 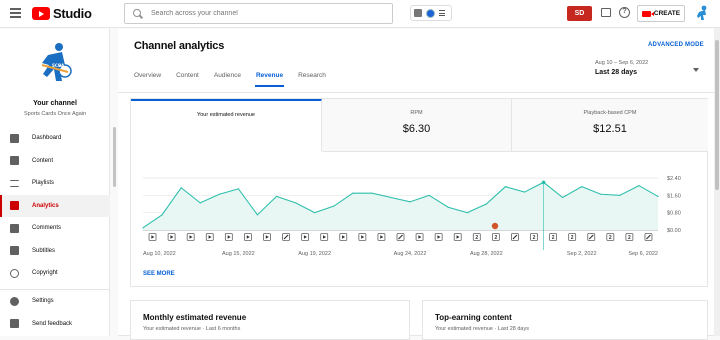 I want to click on dashboard-icon, so click(x=14, y=138).